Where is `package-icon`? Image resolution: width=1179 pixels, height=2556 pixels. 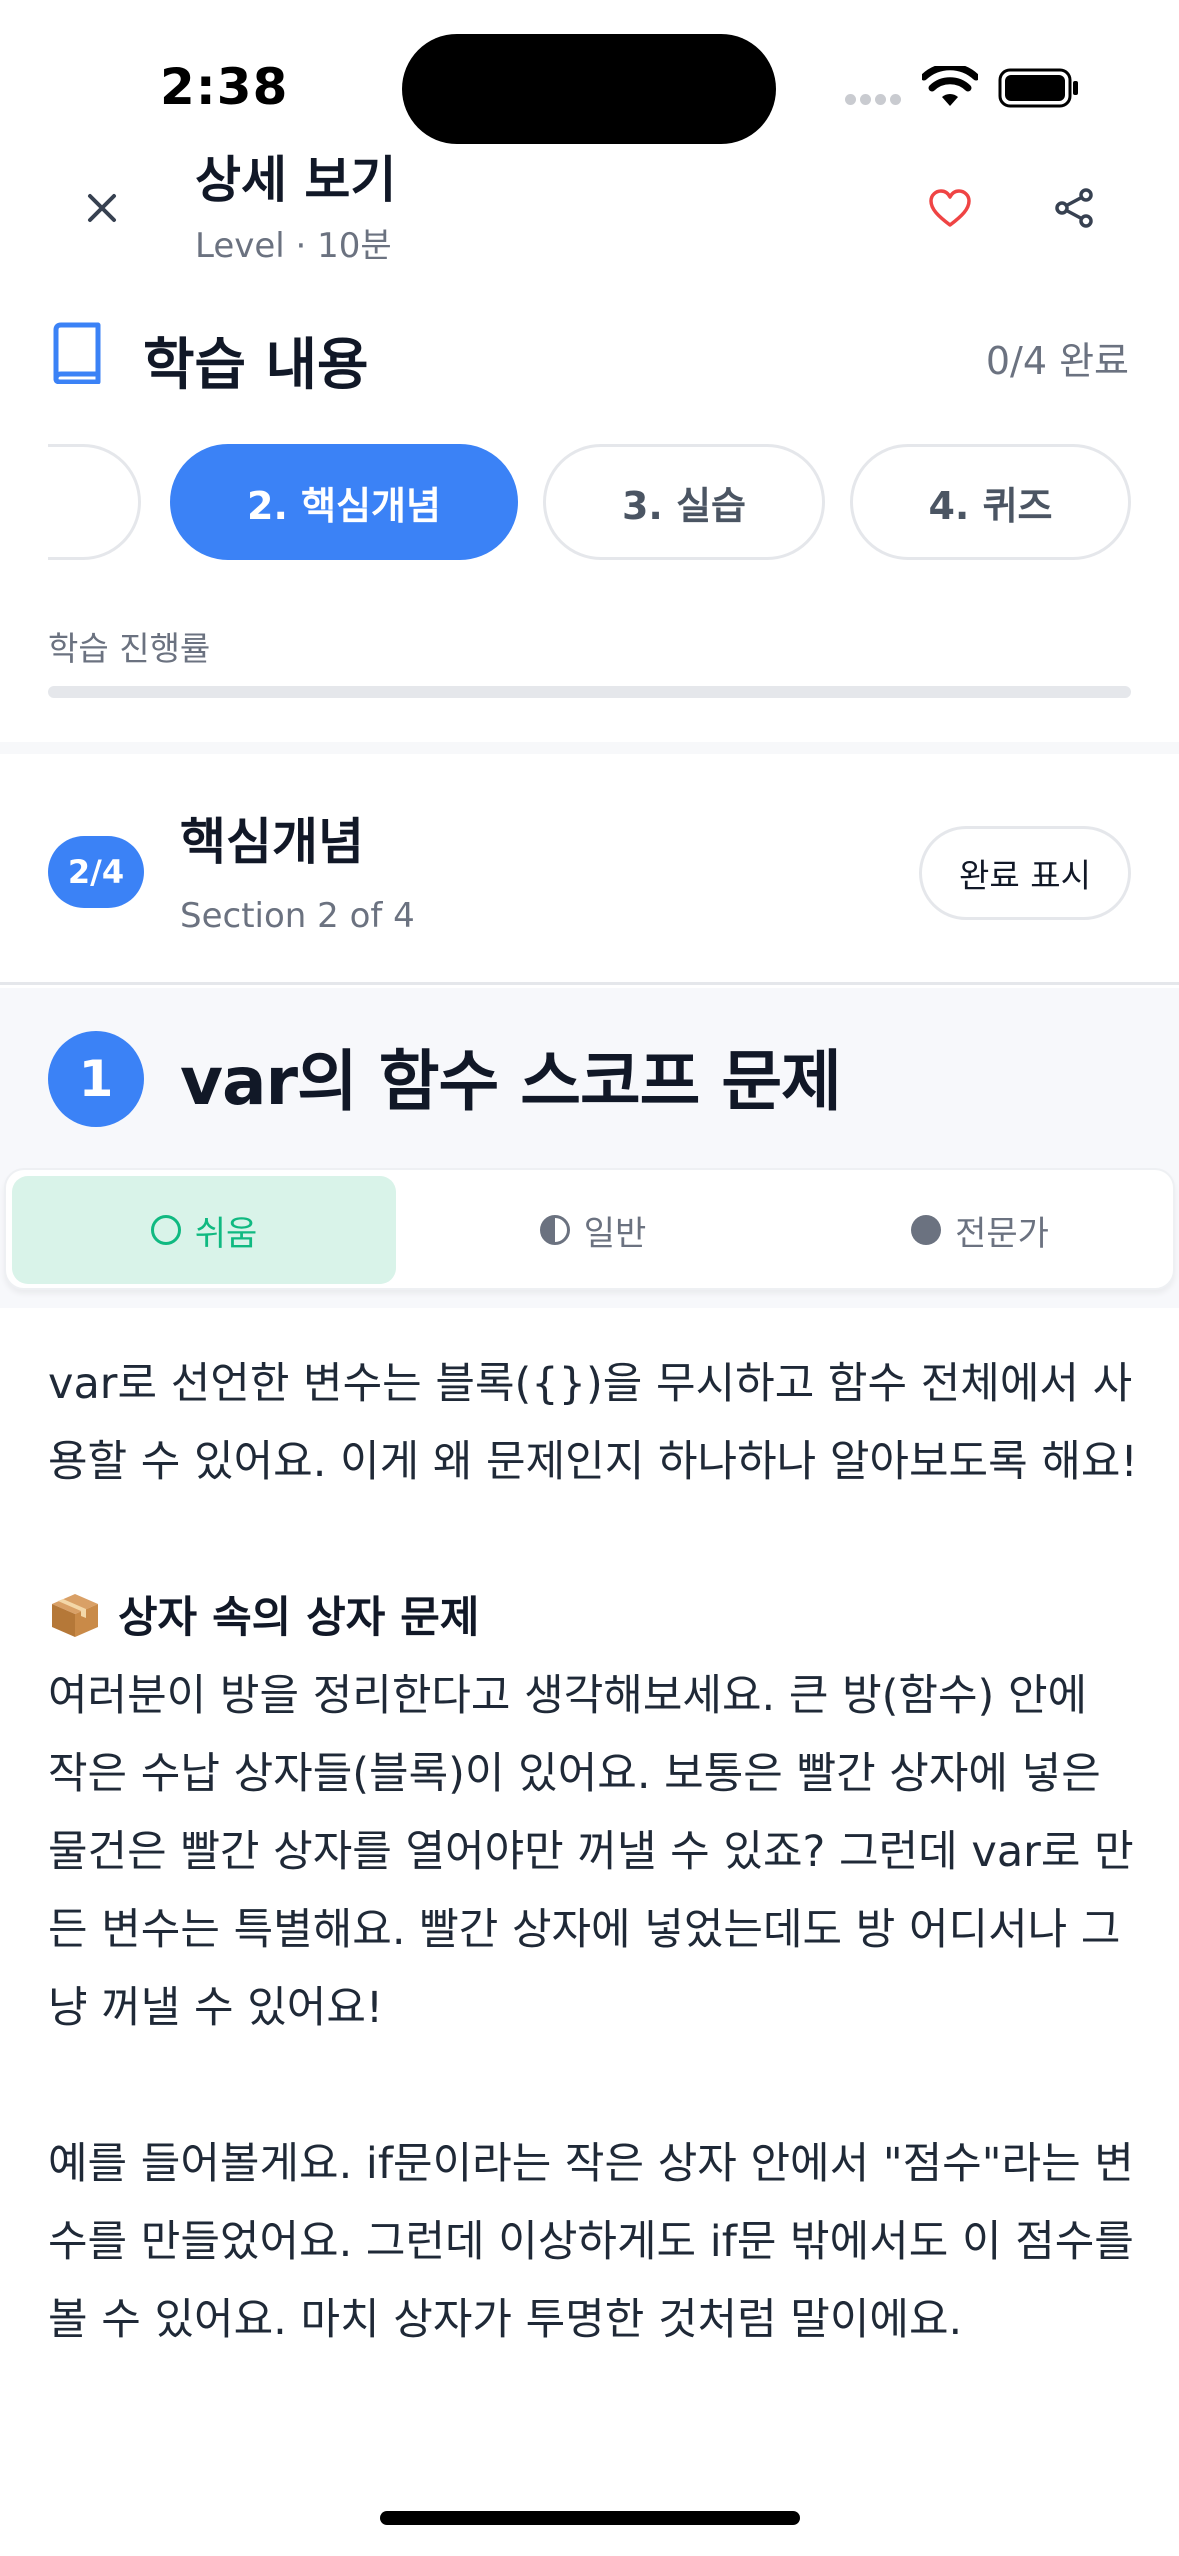 package-icon is located at coordinates (75, 1615).